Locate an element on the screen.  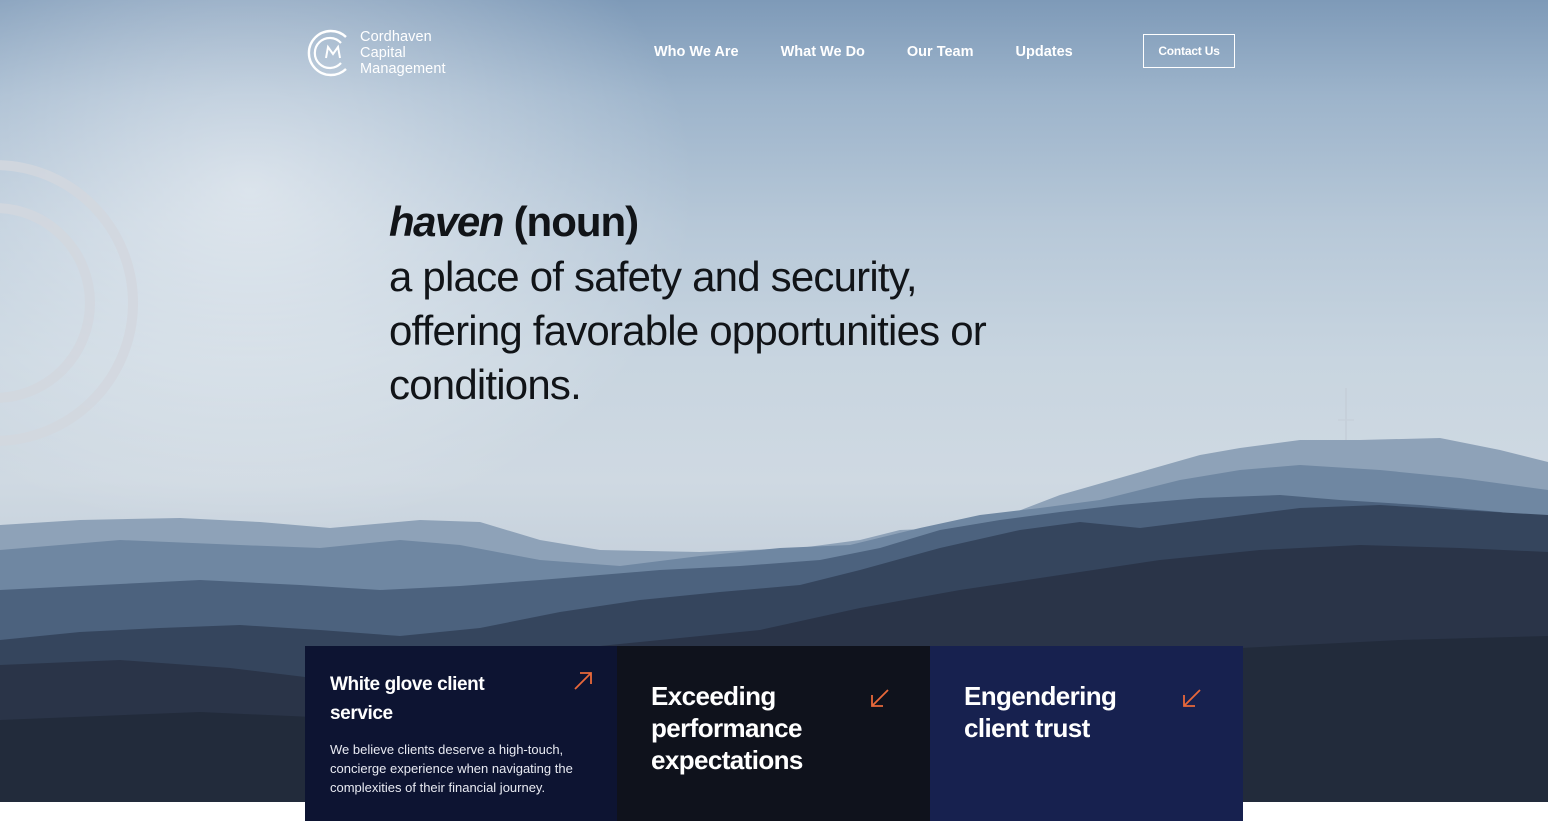
definition-line: offering favorable opportunities or is located at coordinates (688, 330).